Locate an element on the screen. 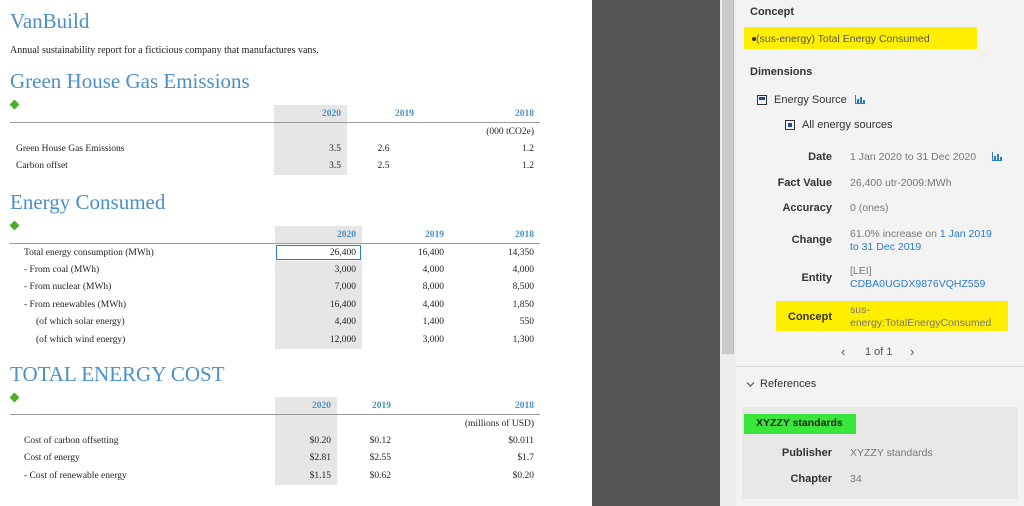  fact-cell: 7,000 is located at coordinates (318, 287).